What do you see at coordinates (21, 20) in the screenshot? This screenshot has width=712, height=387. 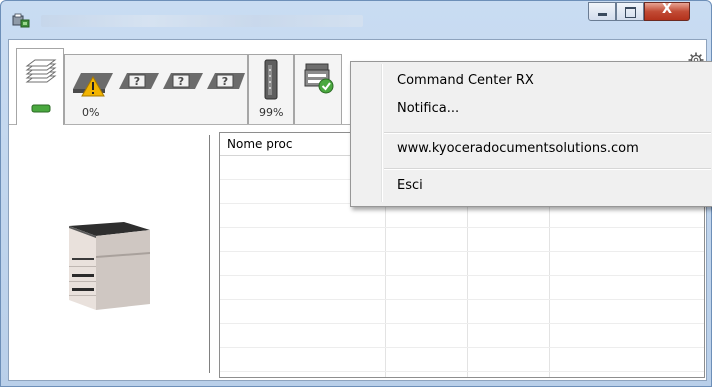 I see `printer-monitor-icon` at bounding box center [21, 20].